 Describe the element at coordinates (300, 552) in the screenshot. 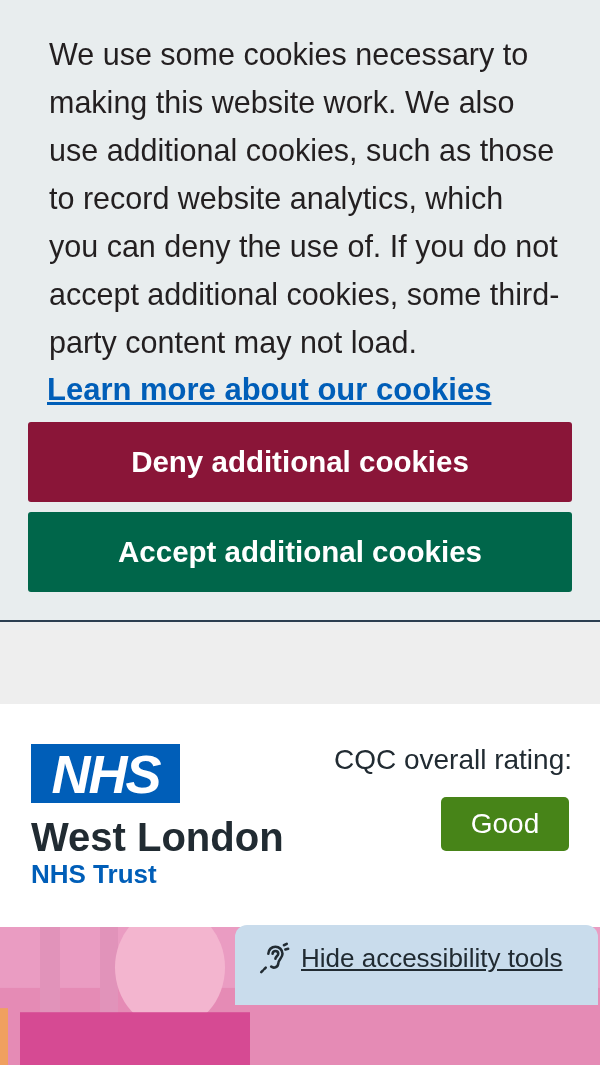

I see `accept-cookies-button: Accept additional cookies` at that location.